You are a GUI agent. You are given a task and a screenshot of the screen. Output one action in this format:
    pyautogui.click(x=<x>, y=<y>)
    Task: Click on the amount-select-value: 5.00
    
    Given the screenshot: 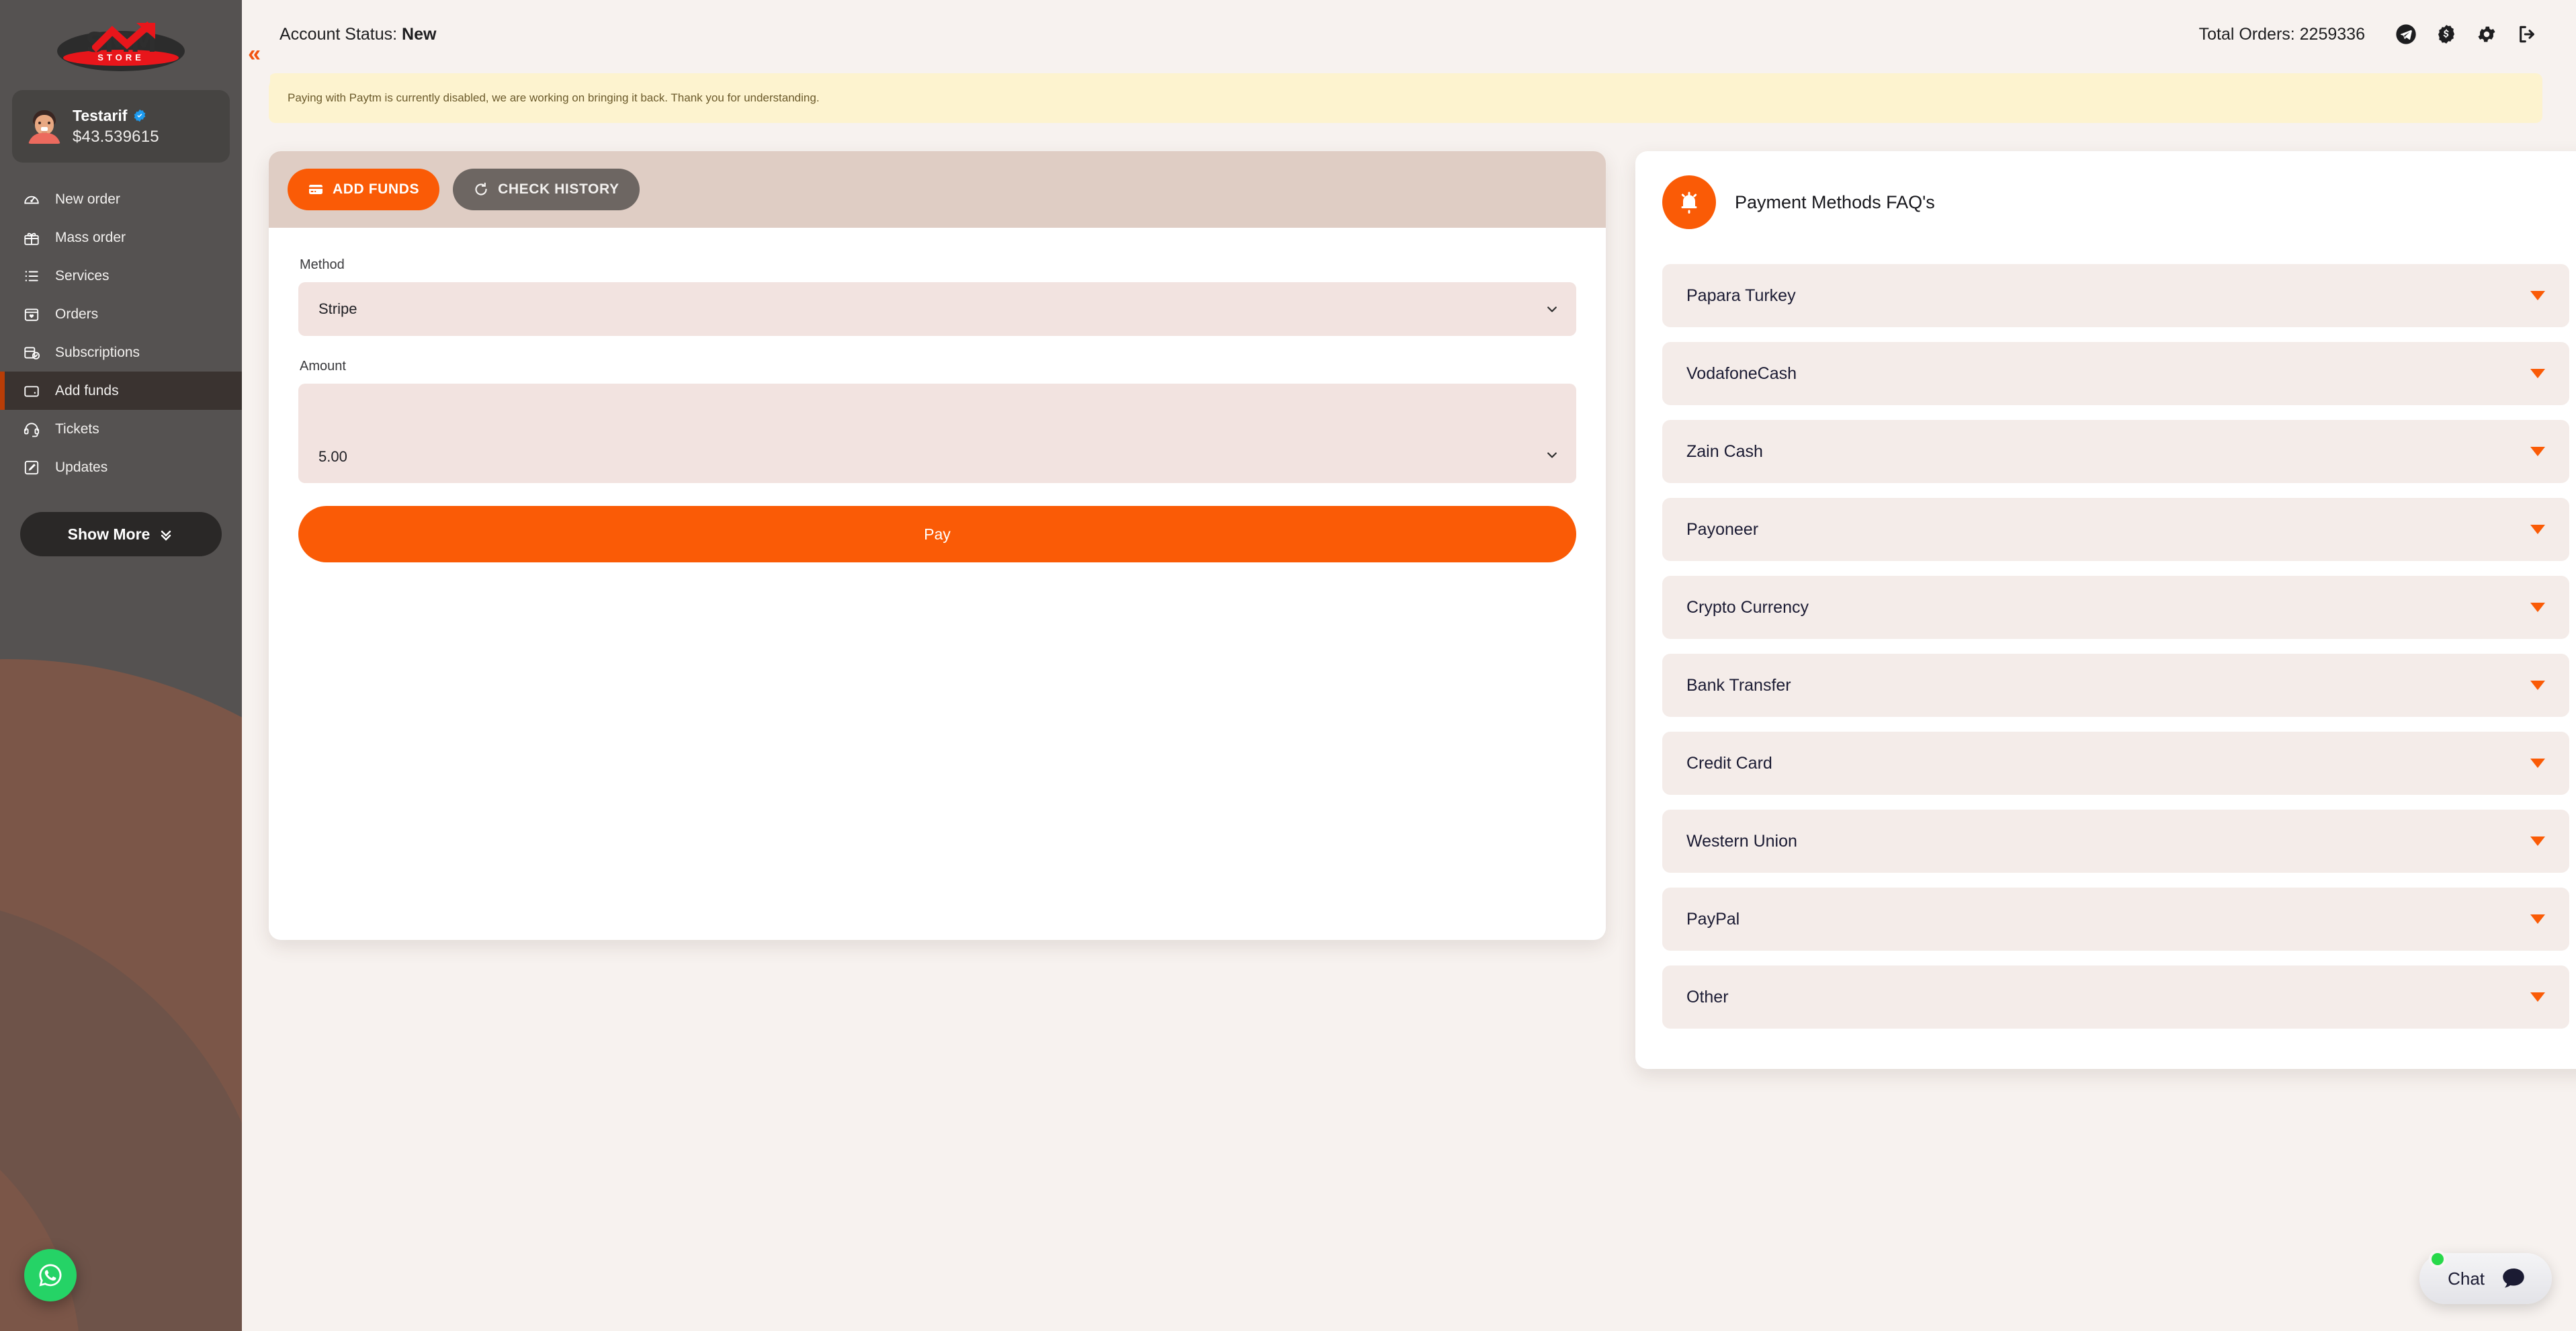 What is the action you would take?
    pyautogui.click(x=332, y=456)
    